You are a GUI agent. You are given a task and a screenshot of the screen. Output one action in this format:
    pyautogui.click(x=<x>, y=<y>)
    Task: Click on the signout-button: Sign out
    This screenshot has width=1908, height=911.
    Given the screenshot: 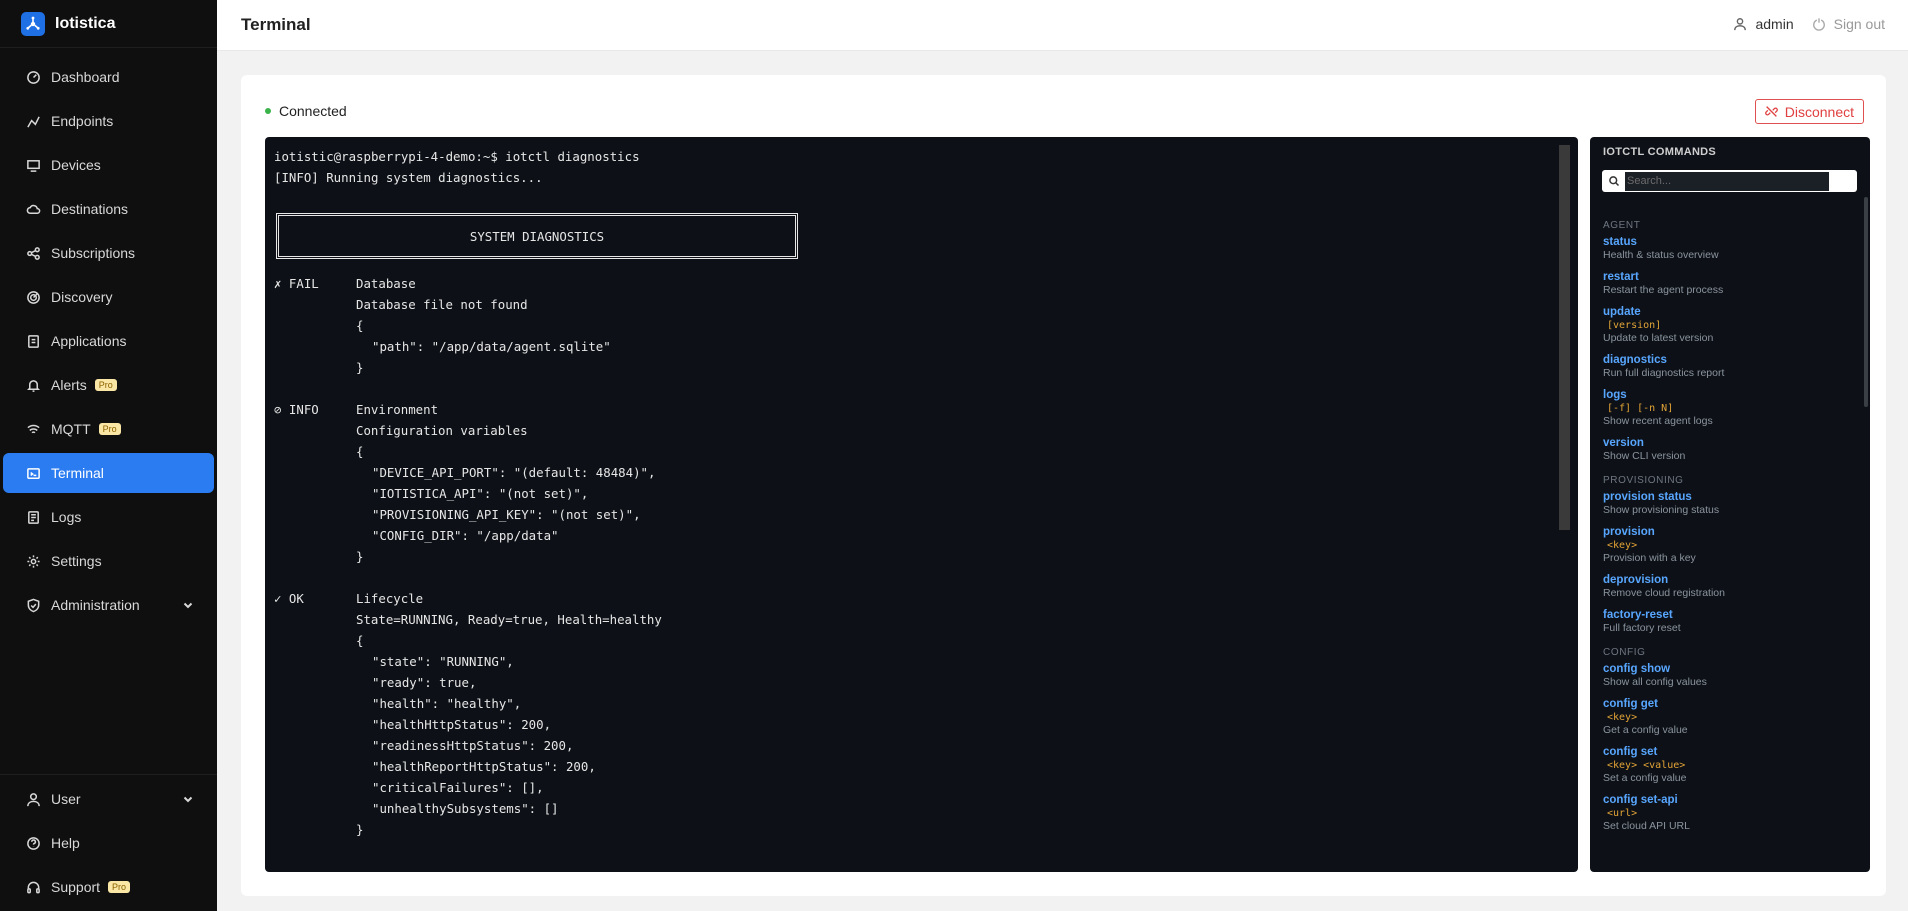 What is the action you would take?
    pyautogui.click(x=1848, y=24)
    